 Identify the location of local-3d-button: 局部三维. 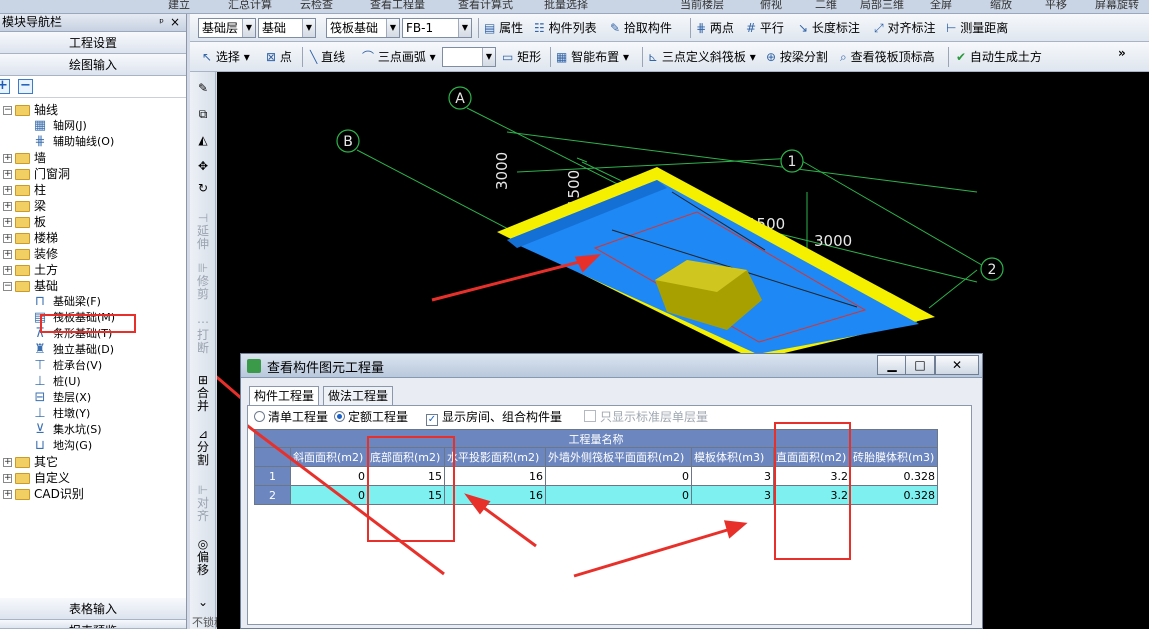
(882, 6).